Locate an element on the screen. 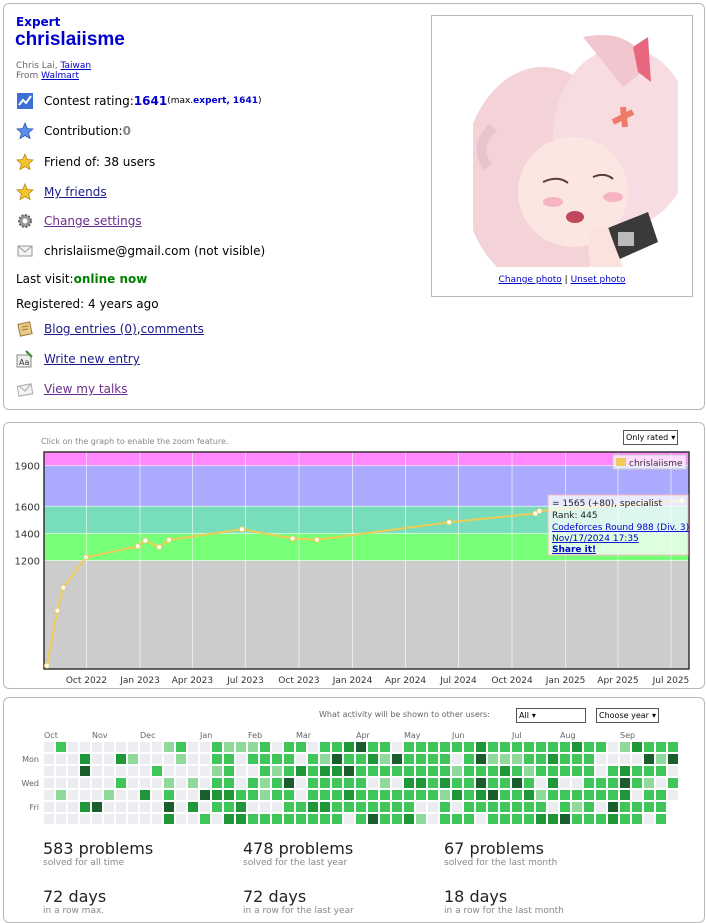 The width and height of the screenshot is (706, 923). year-select: Choose year is located at coordinates (627, 715).